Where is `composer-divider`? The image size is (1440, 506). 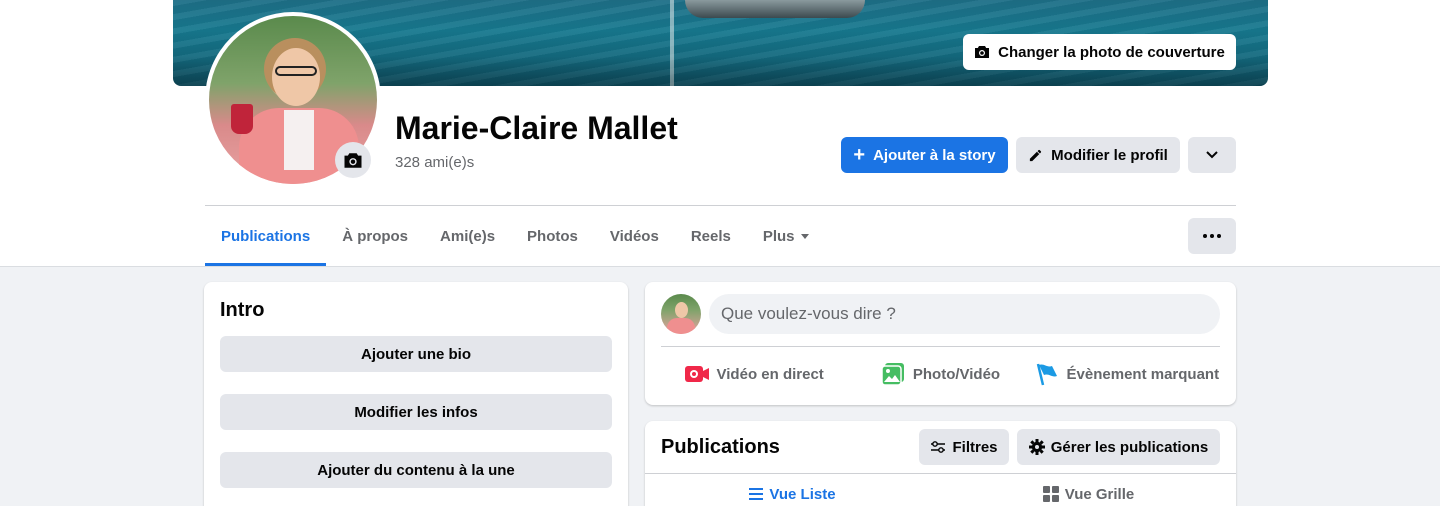
composer-divider is located at coordinates (940, 346).